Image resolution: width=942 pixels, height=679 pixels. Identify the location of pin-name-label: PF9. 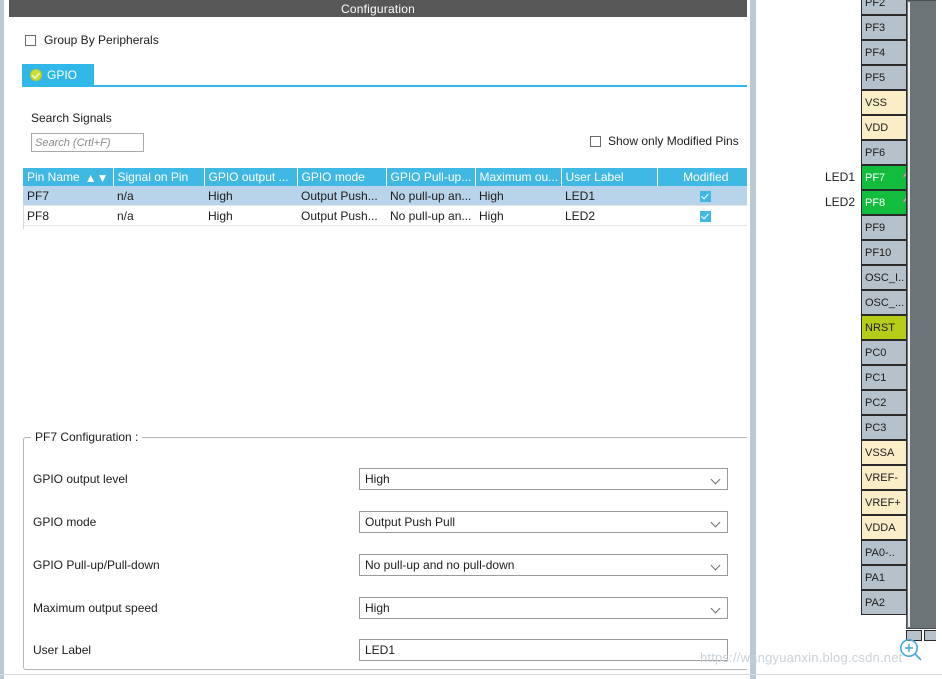
(875, 227).